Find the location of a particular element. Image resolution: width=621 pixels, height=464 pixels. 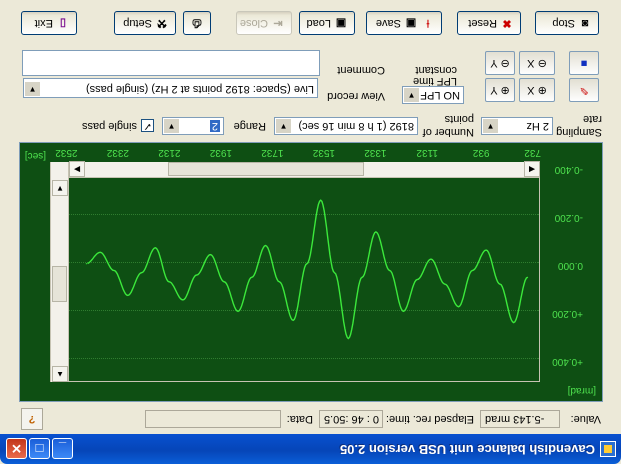

vertical-scroll-thumb is located at coordinates (59, 284).